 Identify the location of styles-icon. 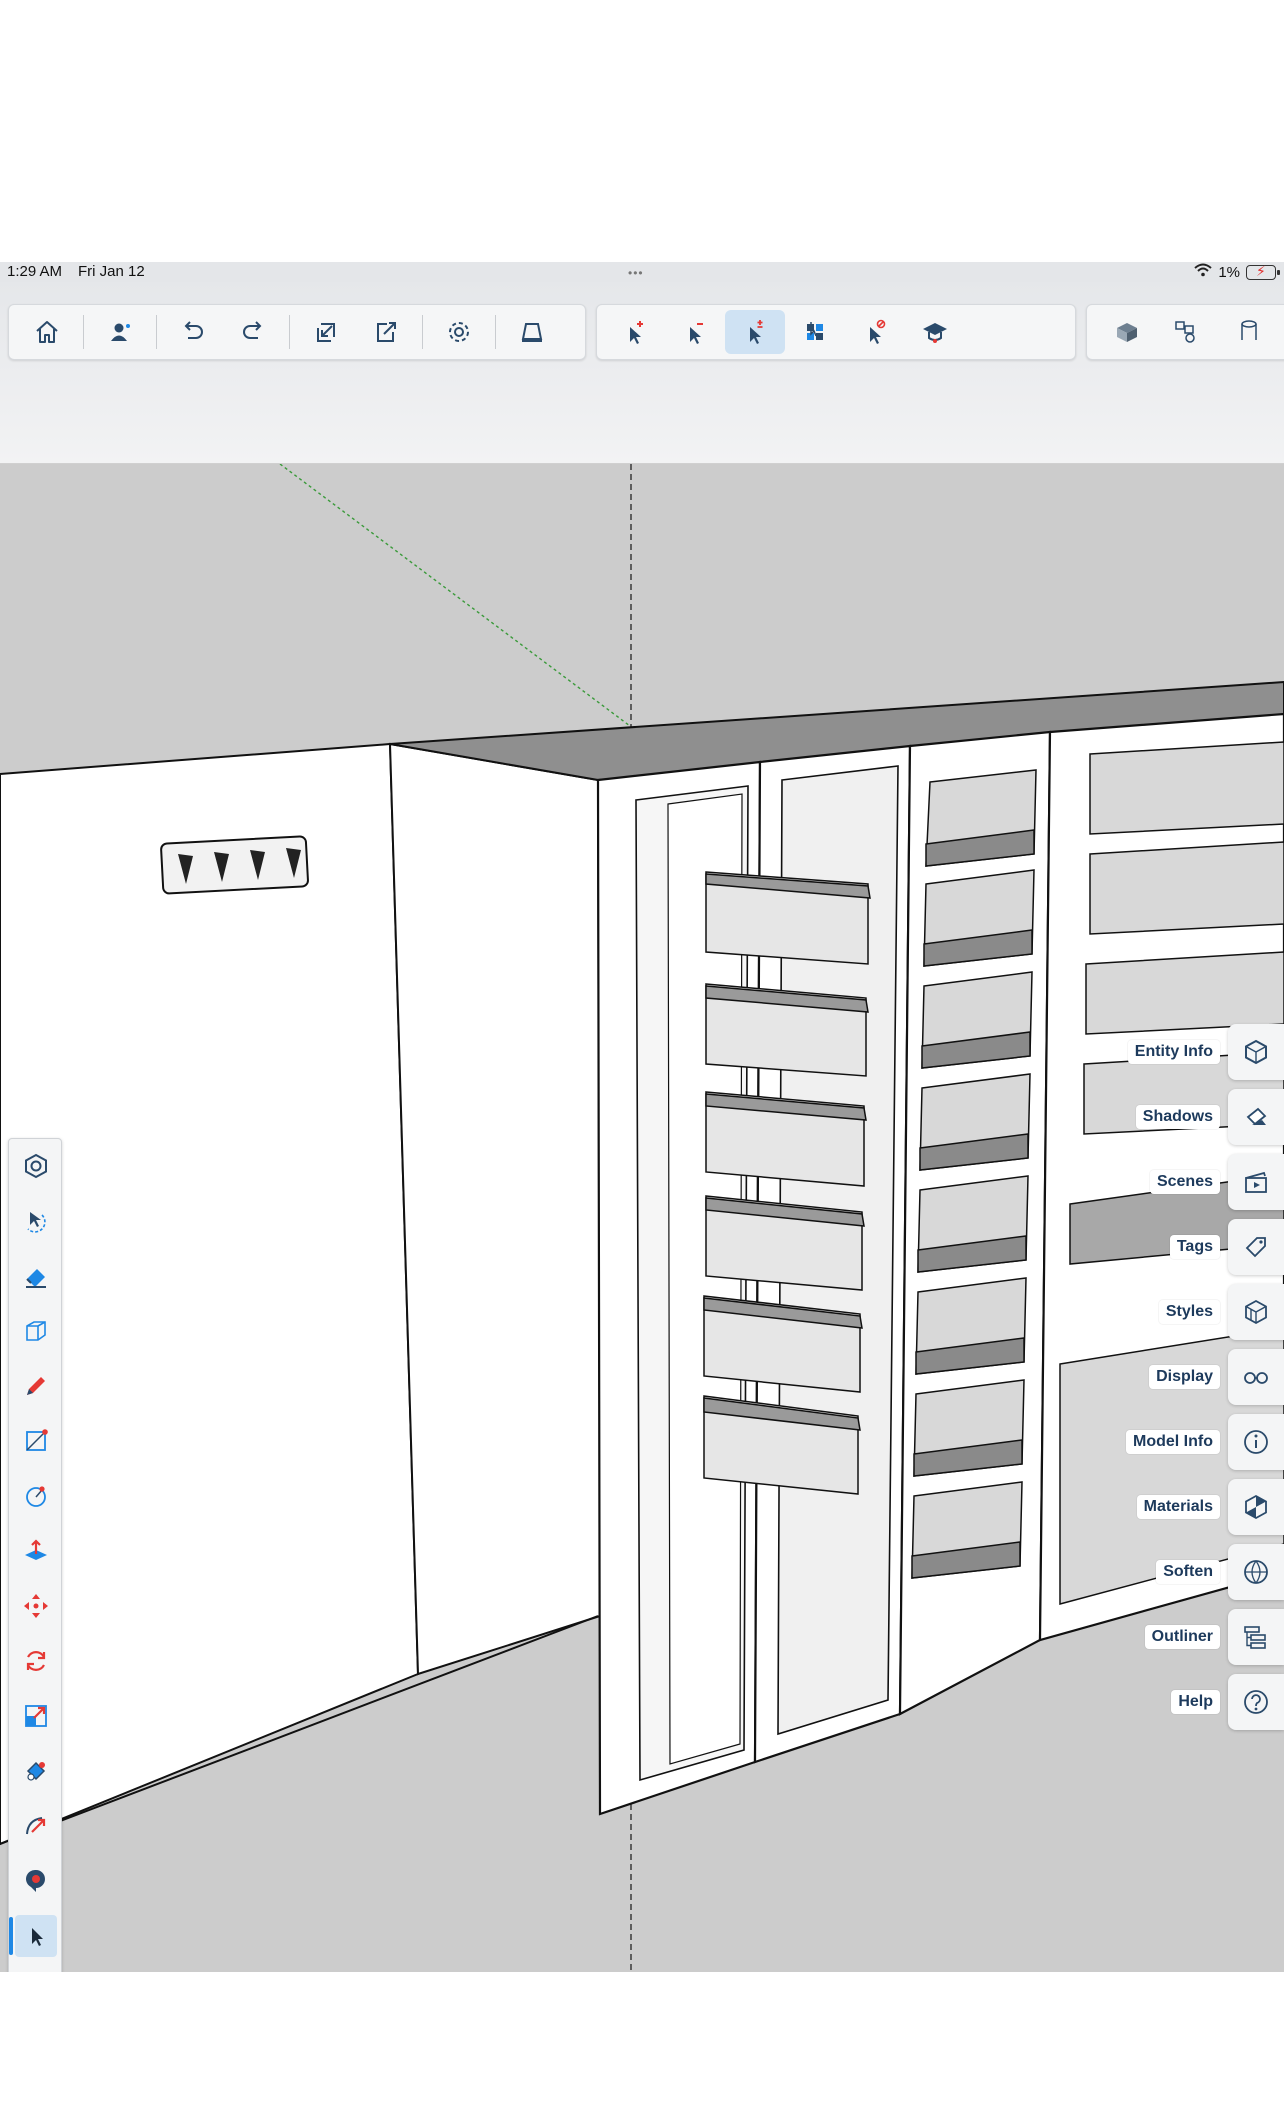
(1256, 1312).